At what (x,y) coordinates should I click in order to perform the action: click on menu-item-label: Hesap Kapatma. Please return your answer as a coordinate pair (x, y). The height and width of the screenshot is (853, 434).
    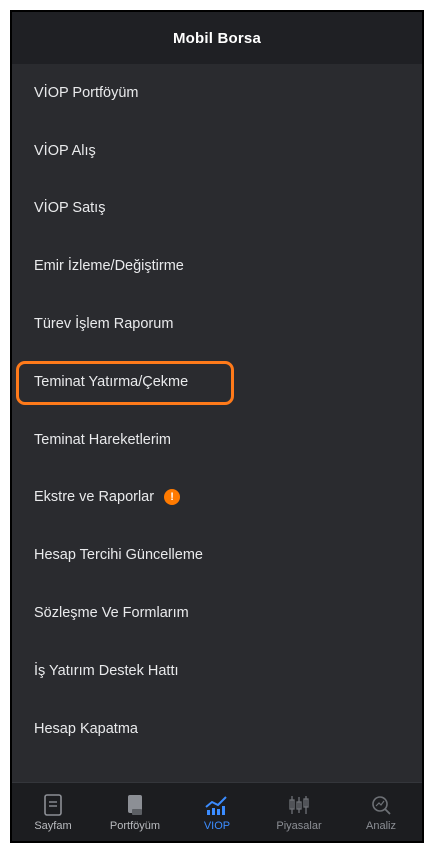
    Looking at the image, I should click on (86, 728).